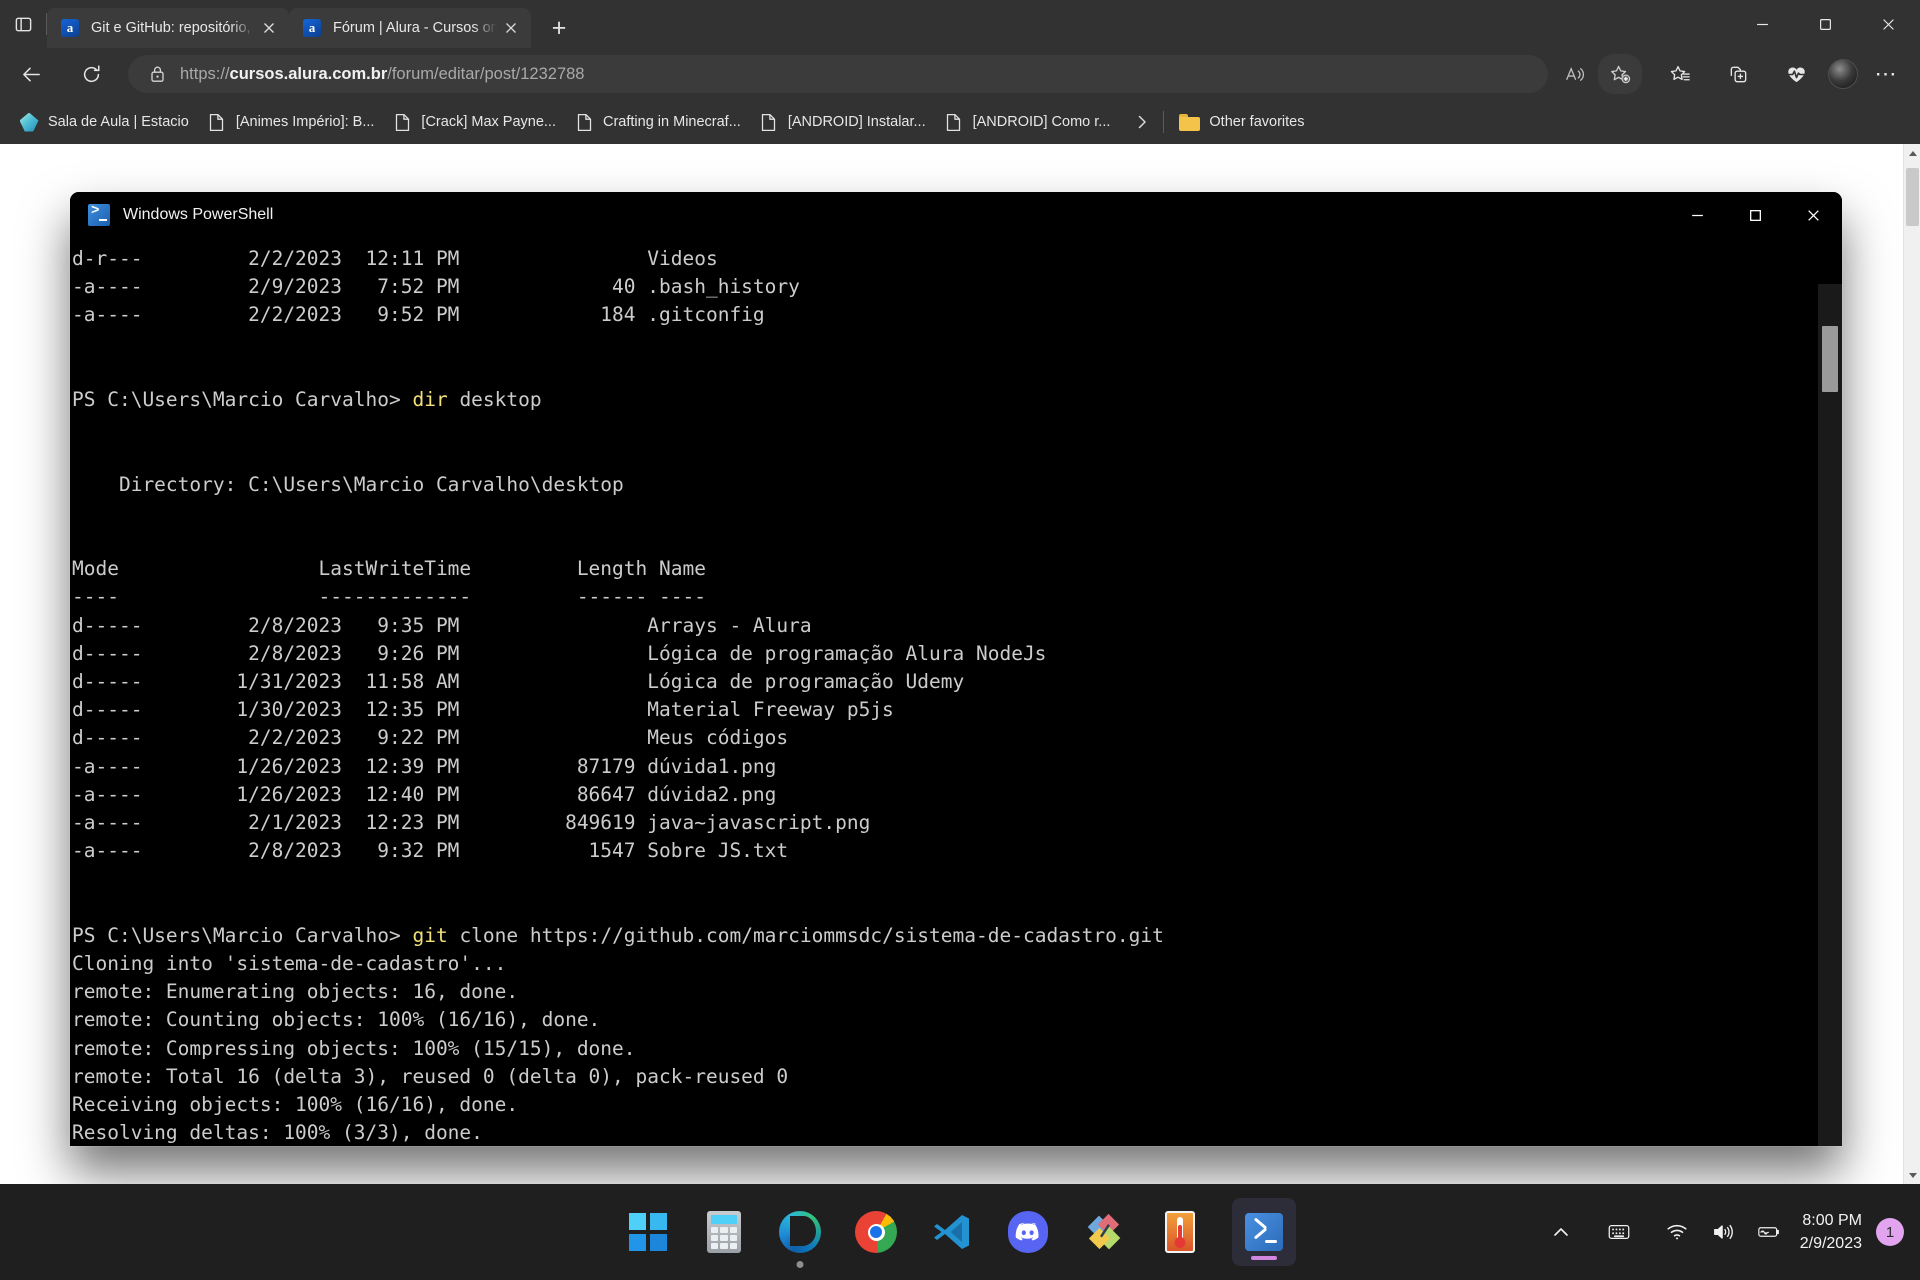  Describe the element at coordinates (442, 625) in the screenshot. I see `terminal-line: d----- 2/8/2023 9:35 PM Arrays - Alura` at that location.